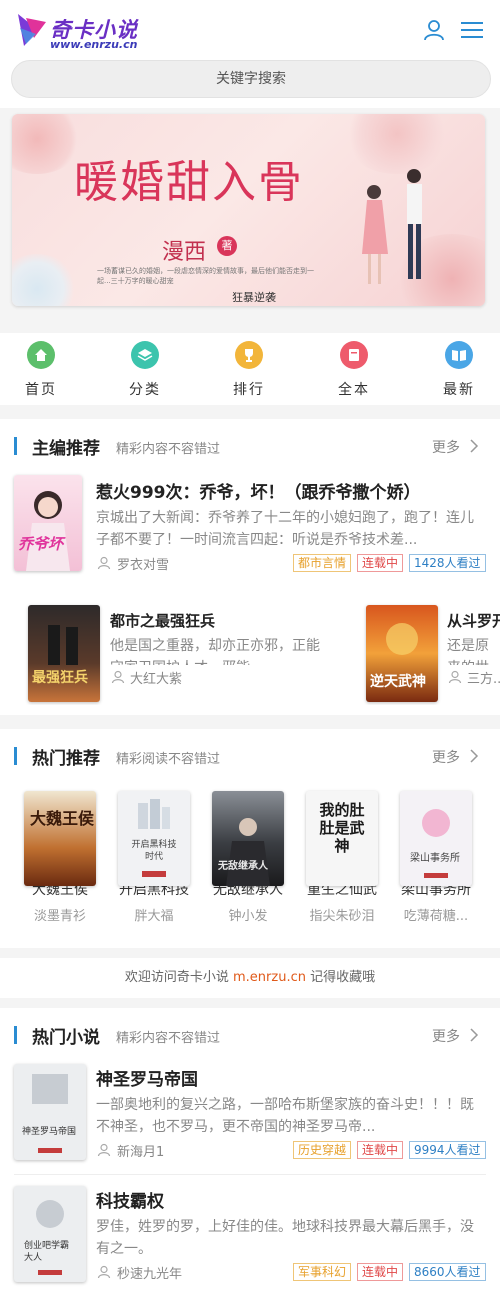  What do you see at coordinates (41, 371) in the screenshot?
I see `nav-item-home: 首页` at bounding box center [41, 371].